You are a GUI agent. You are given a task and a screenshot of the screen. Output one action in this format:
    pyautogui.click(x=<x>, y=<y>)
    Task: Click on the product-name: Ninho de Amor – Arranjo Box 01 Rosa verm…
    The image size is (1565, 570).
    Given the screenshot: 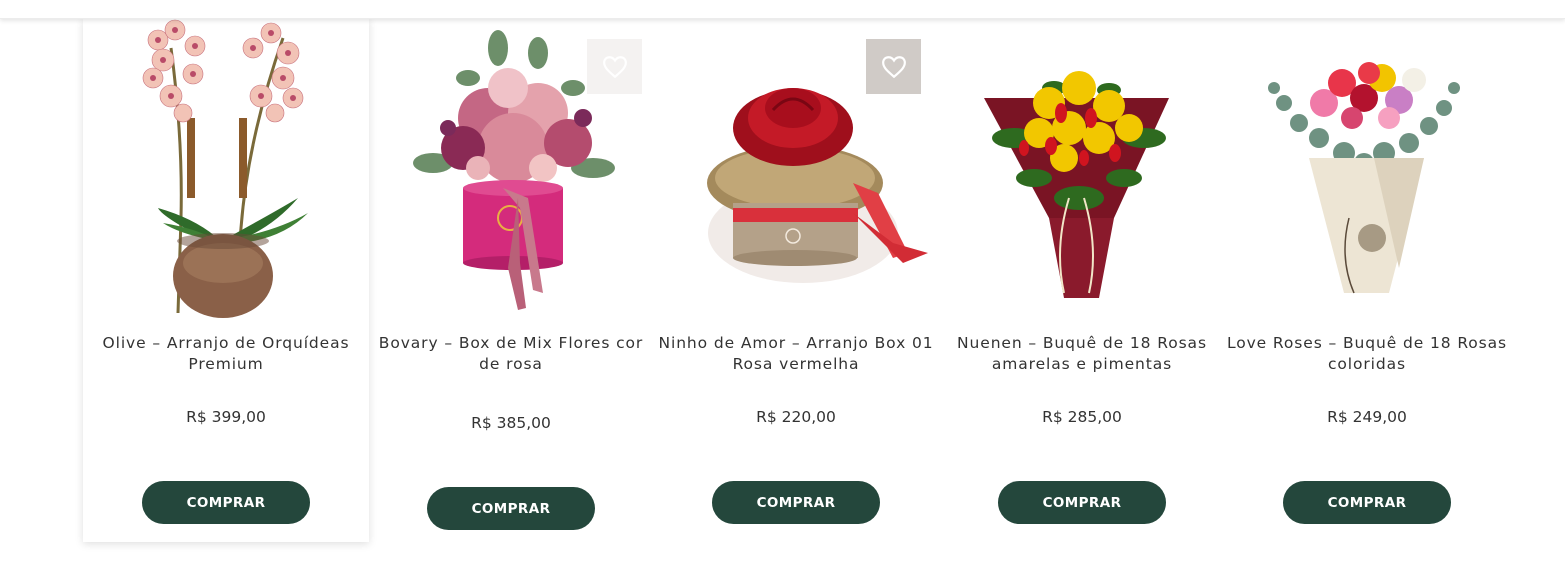 What is the action you would take?
    pyautogui.click(x=796, y=354)
    